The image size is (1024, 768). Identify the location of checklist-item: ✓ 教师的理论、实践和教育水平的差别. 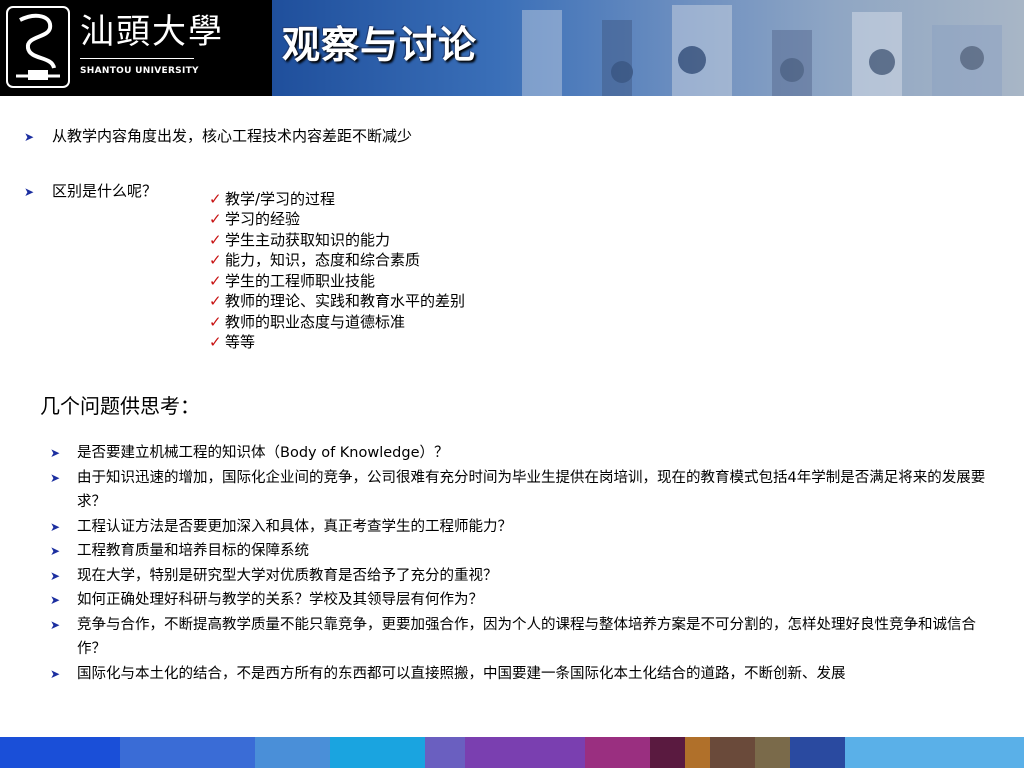
(337, 301).